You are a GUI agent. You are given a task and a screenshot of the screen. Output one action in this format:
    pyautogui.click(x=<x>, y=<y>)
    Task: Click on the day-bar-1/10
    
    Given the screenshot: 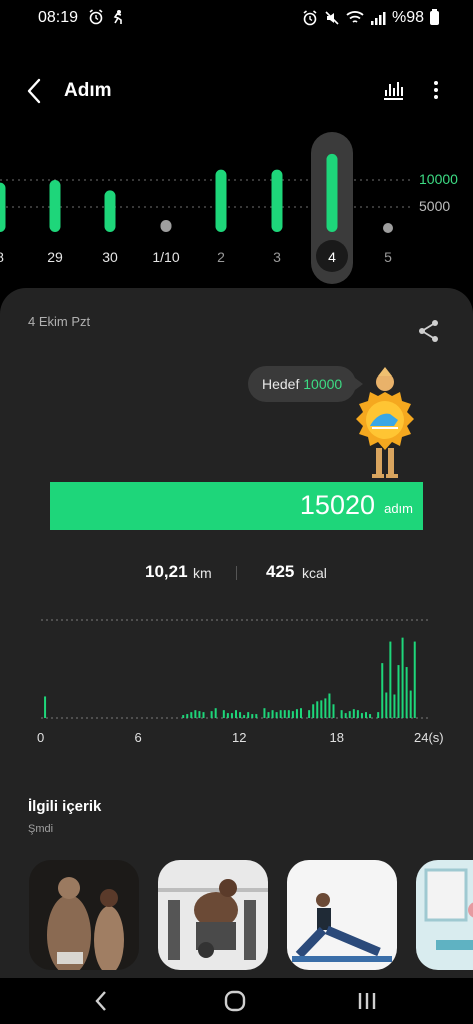 What is the action you would take?
    pyautogui.click(x=166, y=226)
    